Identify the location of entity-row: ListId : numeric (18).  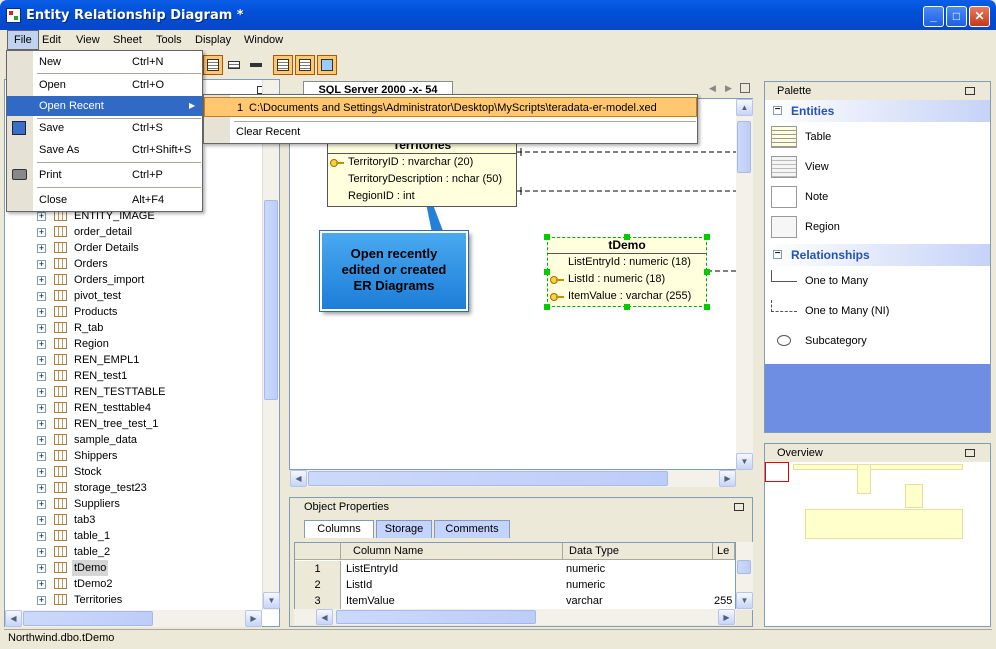
(627, 279).